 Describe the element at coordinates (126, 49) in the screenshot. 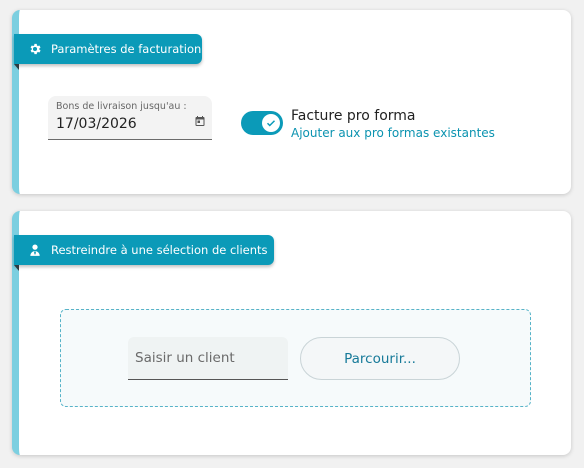

I see `billing-settings-title: Paramètres de facturation` at that location.